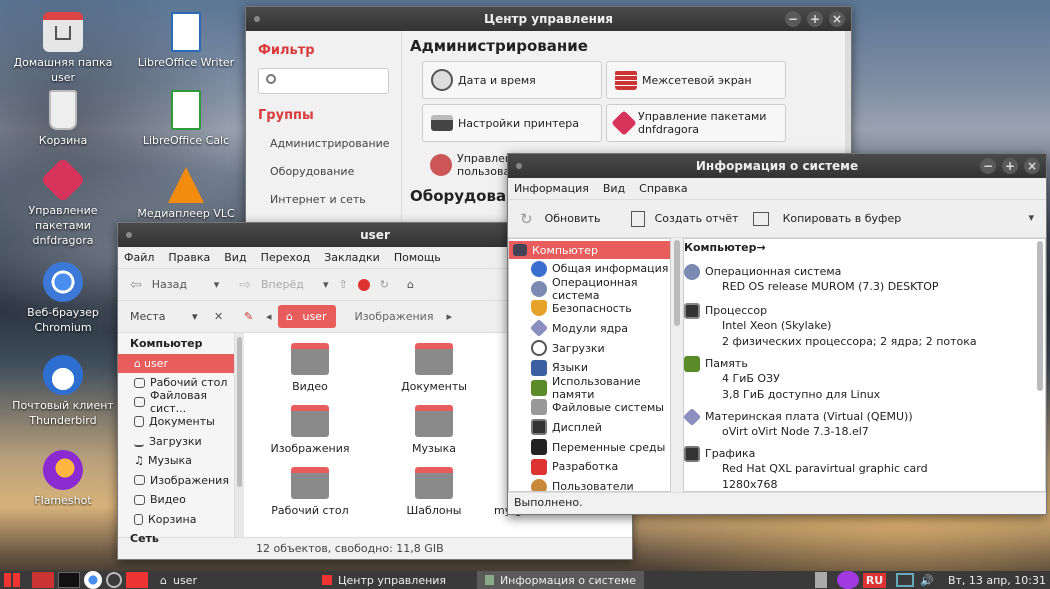  What do you see at coordinates (176, 520) in the screenshot?
I see `sidebar-item-trash: Корзина` at bounding box center [176, 520].